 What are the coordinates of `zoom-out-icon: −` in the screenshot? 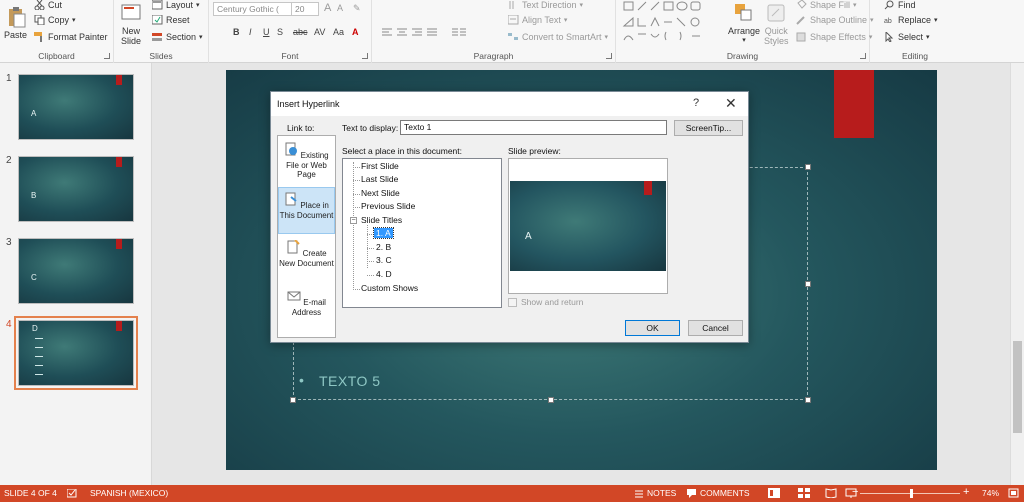 It's located at (855, 492).